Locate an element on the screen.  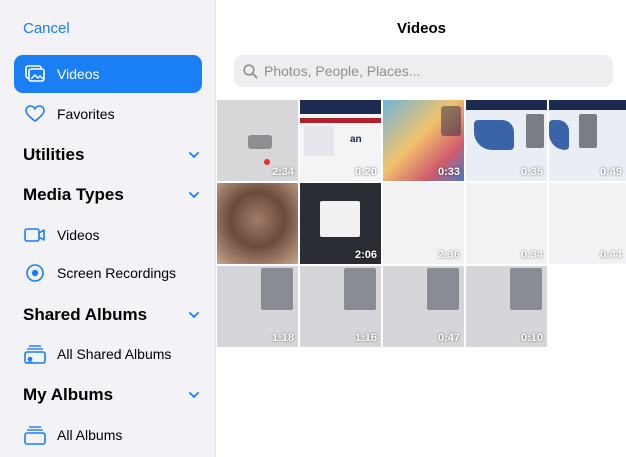
video-thumbnail: 0:44 is located at coordinates (587, 223).